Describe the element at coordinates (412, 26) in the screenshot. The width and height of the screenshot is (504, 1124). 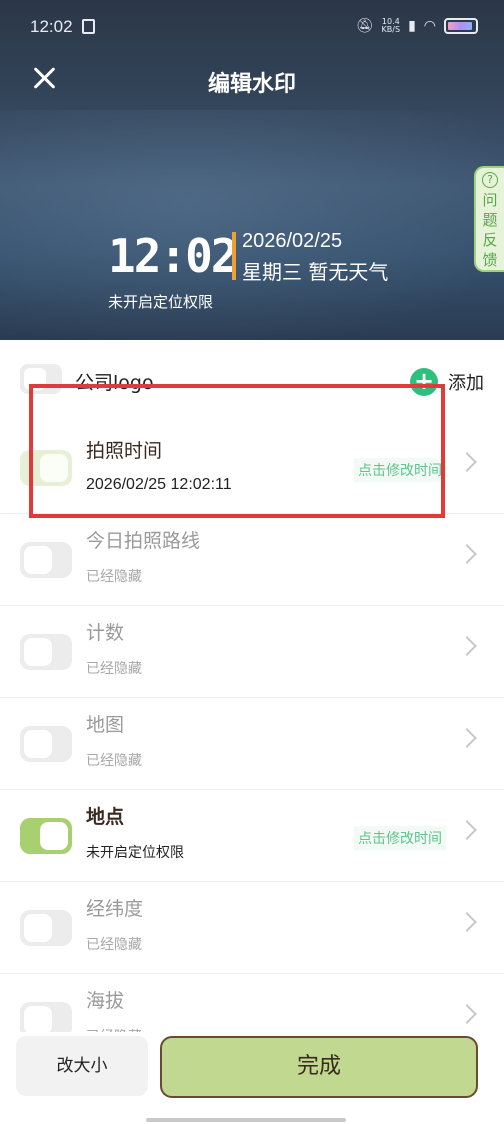
I see `sim-icon: ▮` at that location.